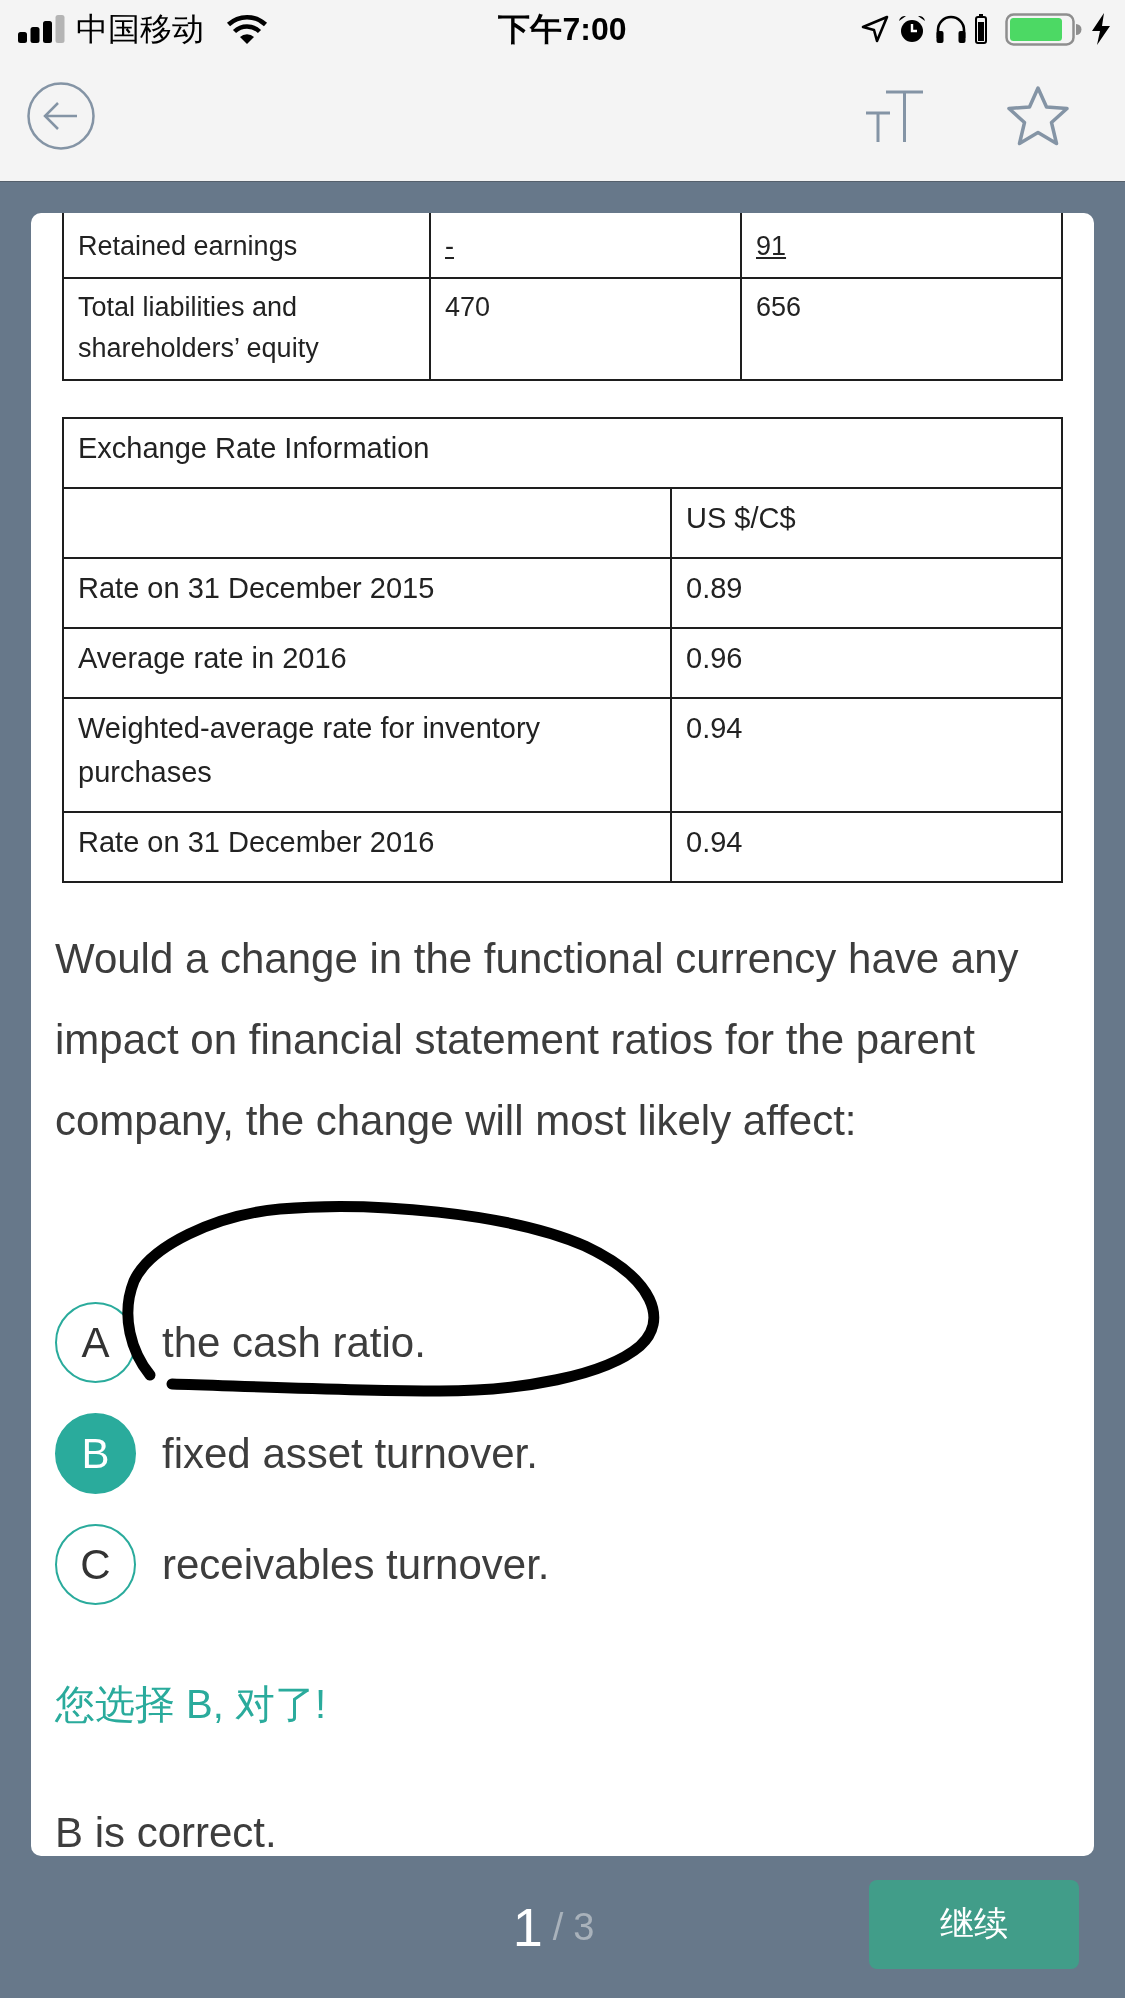  I want to click on table-title: Exchange Rate Information, so click(254, 448).